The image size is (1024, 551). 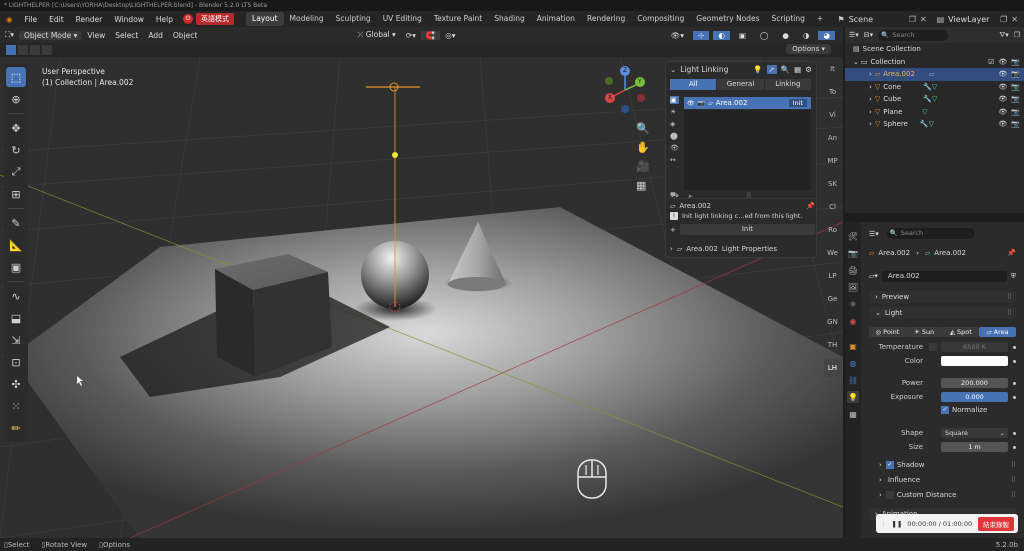 I want to click on add-cube-tool-icon: ▣, so click(x=16, y=267).